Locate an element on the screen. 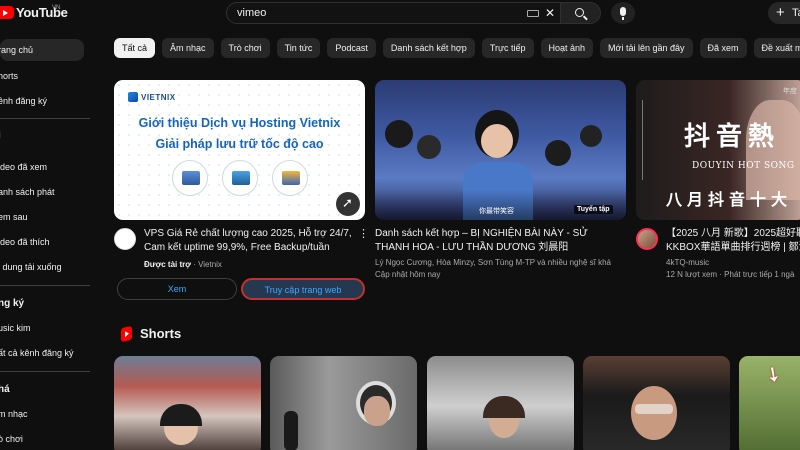 The image size is (800, 450). shorts-section-title: Shorts is located at coordinates (161, 333).